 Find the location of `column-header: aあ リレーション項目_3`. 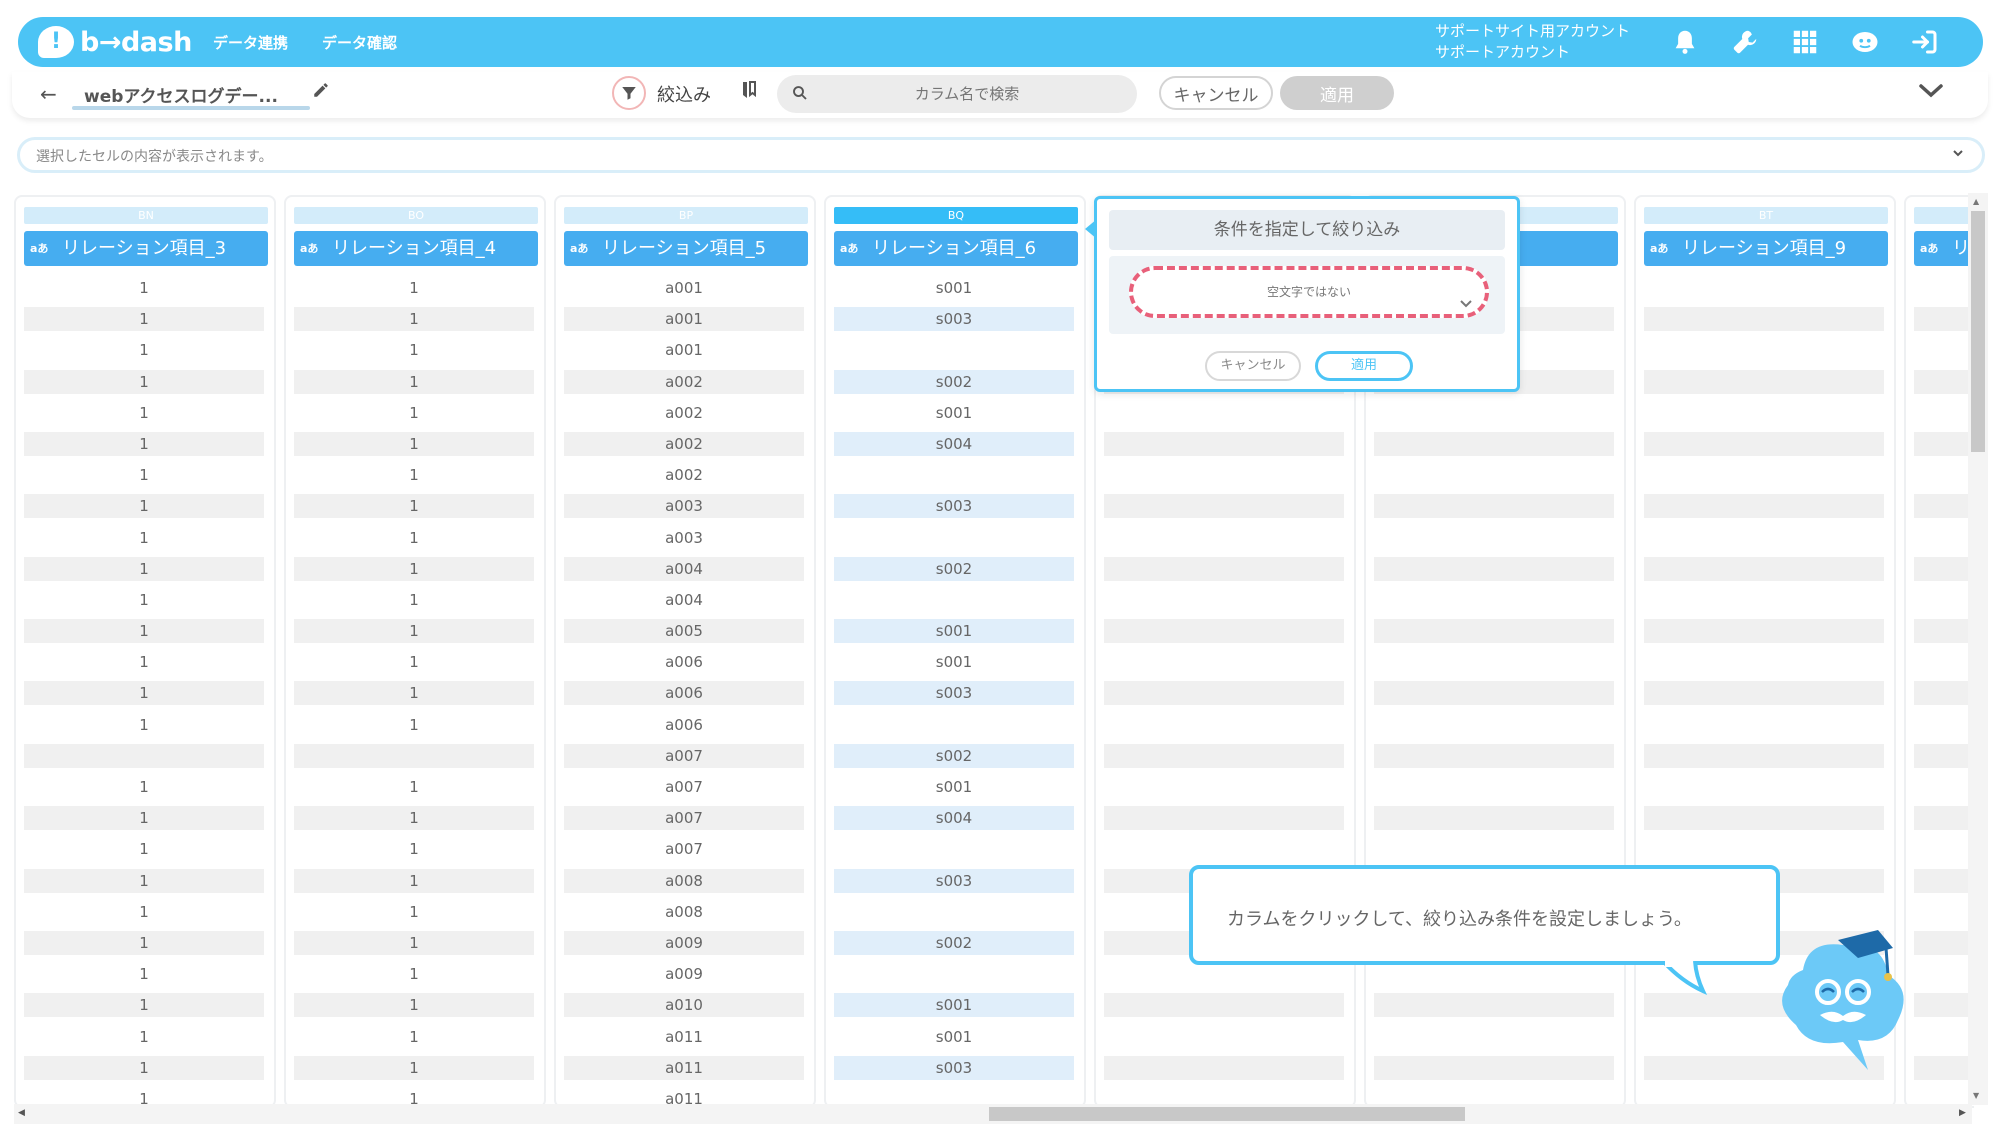

column-header: aあ リレーション項目_3 is located at coordinates (146, 248).